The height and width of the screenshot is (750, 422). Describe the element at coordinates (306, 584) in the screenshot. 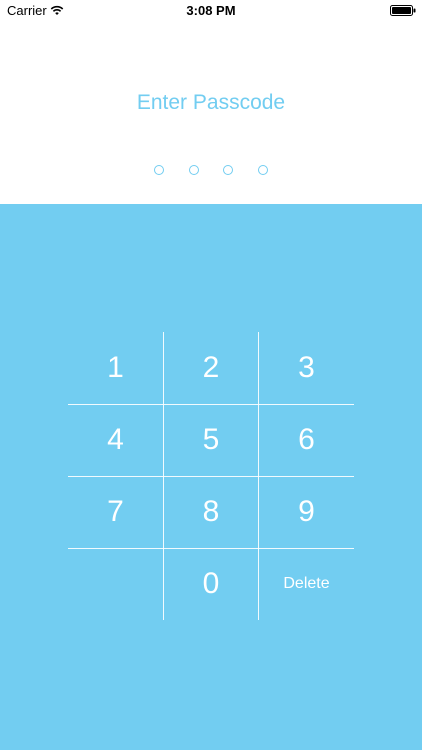

I see `delete-button: Delete` at that location.